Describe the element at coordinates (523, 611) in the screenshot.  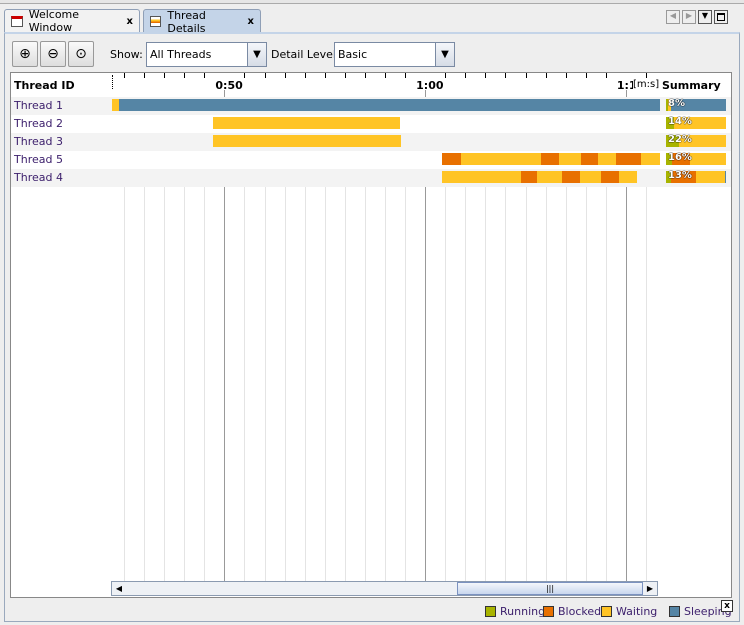
I see `legend-label: Running` at that location.